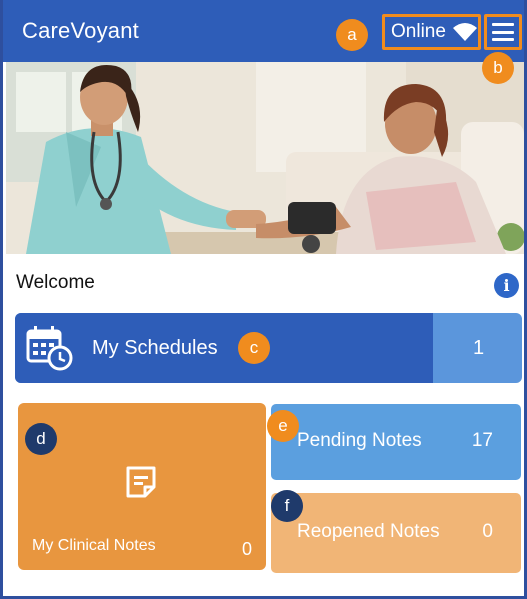  I want to click on hamburger-menu-button, so click(503, 32).